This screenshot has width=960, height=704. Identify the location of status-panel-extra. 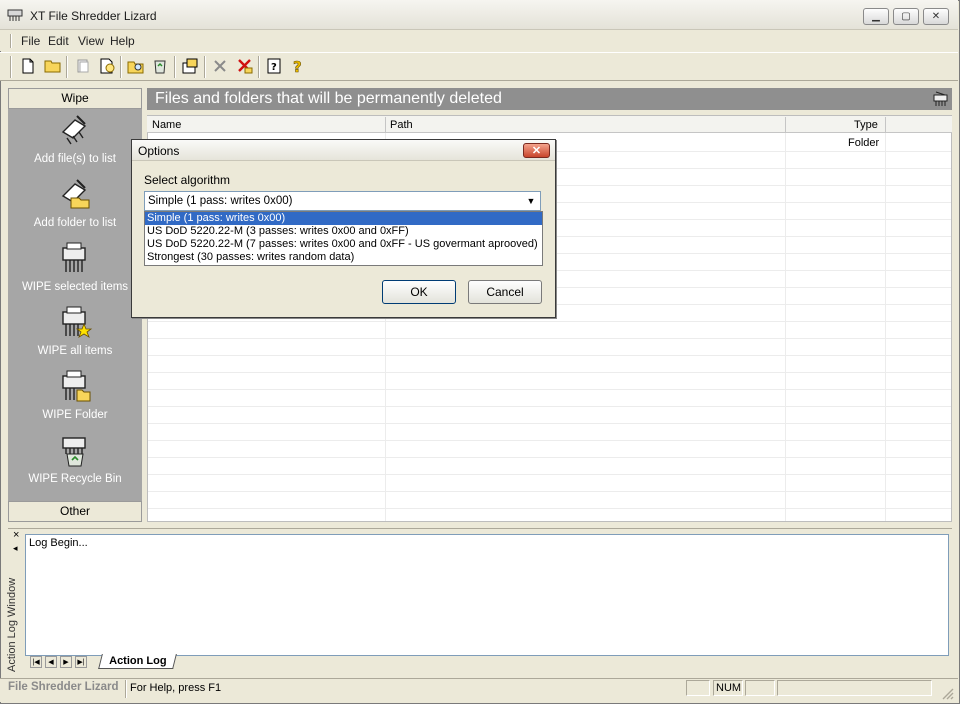
(854, 688).